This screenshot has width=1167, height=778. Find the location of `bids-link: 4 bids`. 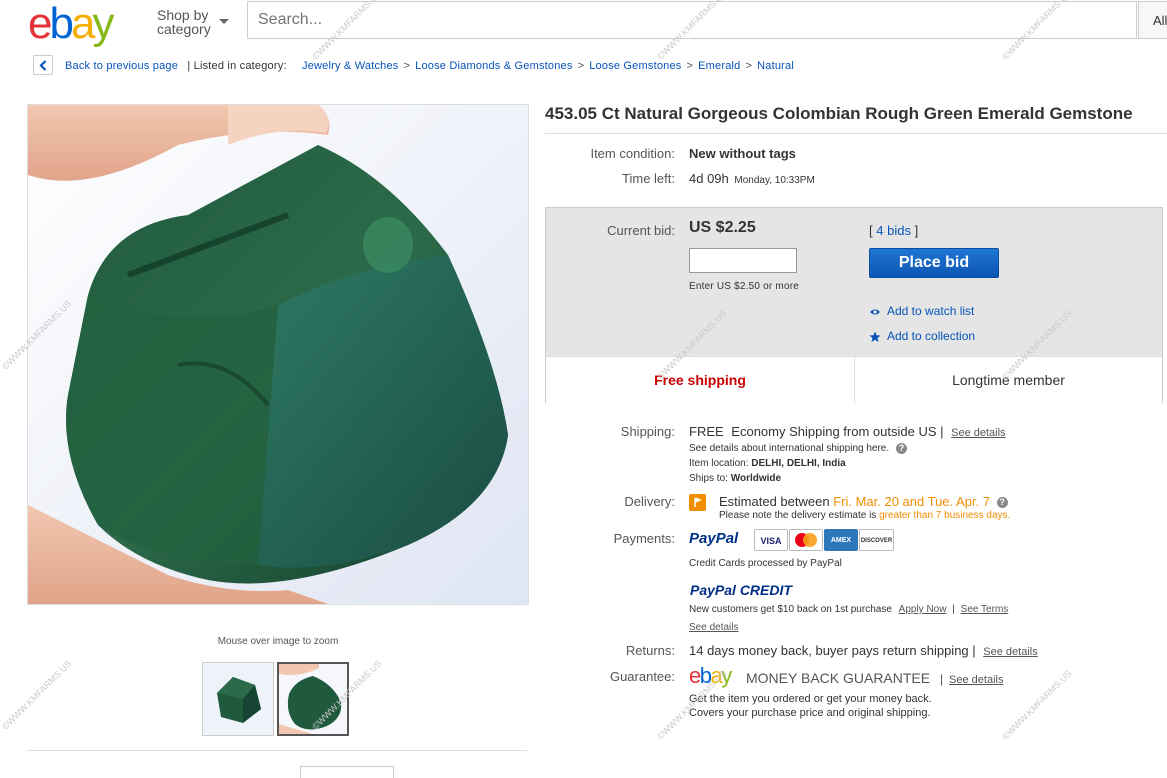

bids-link: 4 bids is located at coordinates (893, 230).